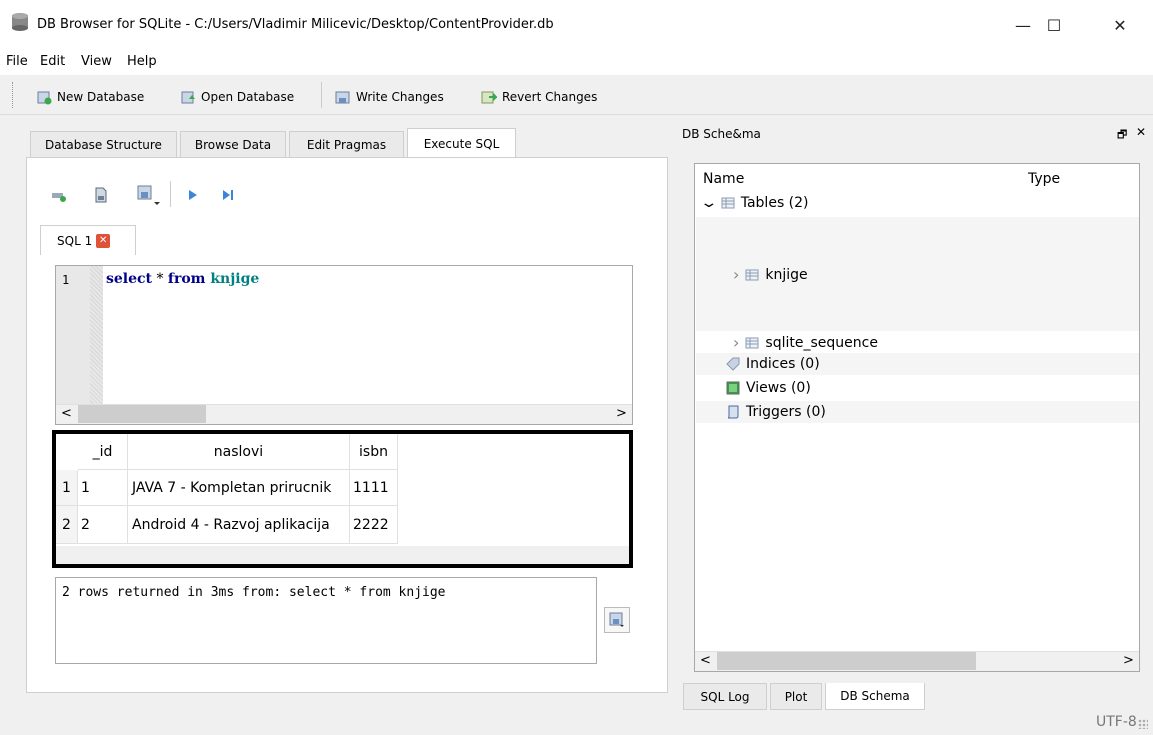  I want to click on tree-item-views: Views (0), so click(768, 388).